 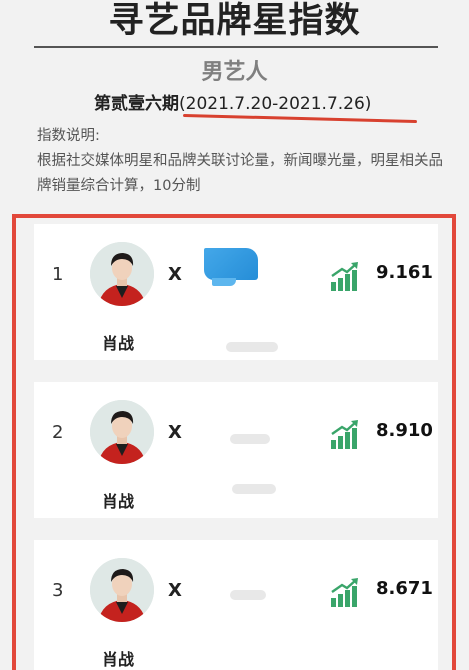 What do you see at coordinates (234, 72) in the screenshot?
I see `category-heading: 男艺人` at bounding box center [234, 72].